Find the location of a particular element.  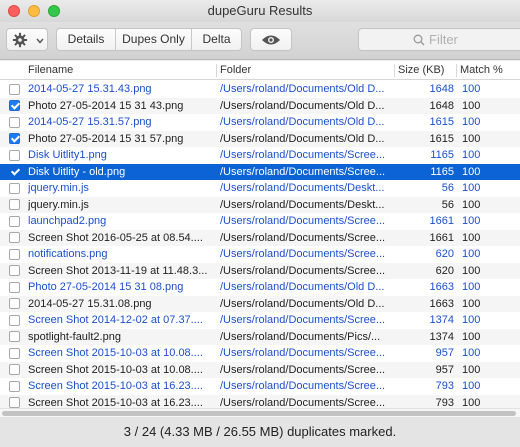

column-header-size: Size (KB) is located at coordinates (425, 70).